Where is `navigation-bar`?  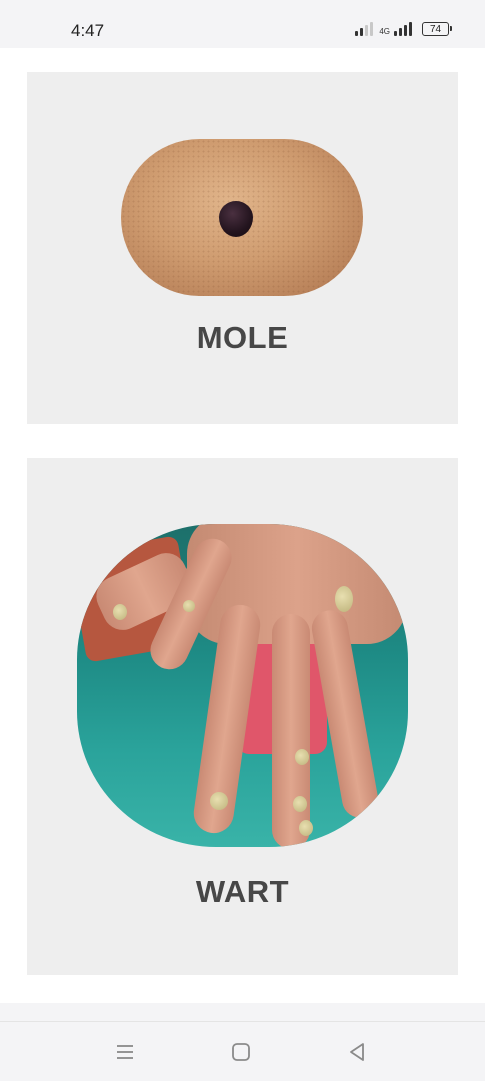 navigation-bar is located at coordinates (242, 1051).